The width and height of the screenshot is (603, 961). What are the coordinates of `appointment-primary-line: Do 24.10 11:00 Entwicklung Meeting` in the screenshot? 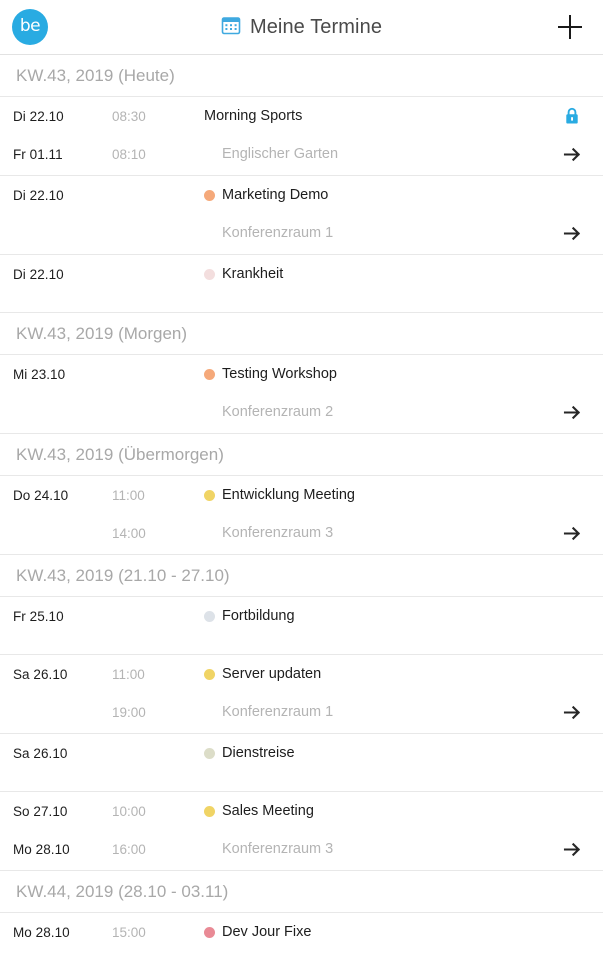 It's located at (301, 495).